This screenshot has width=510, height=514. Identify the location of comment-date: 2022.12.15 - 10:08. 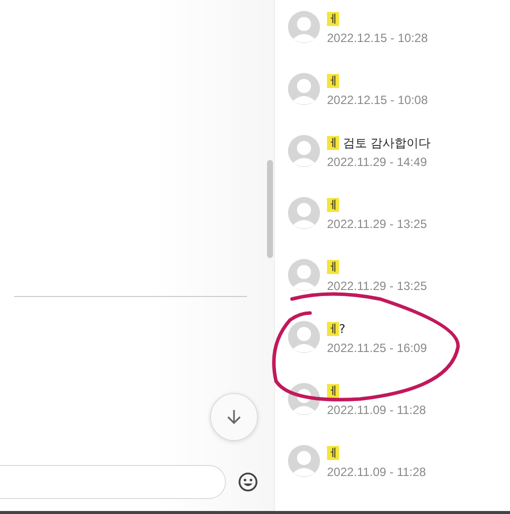
(377, 100).